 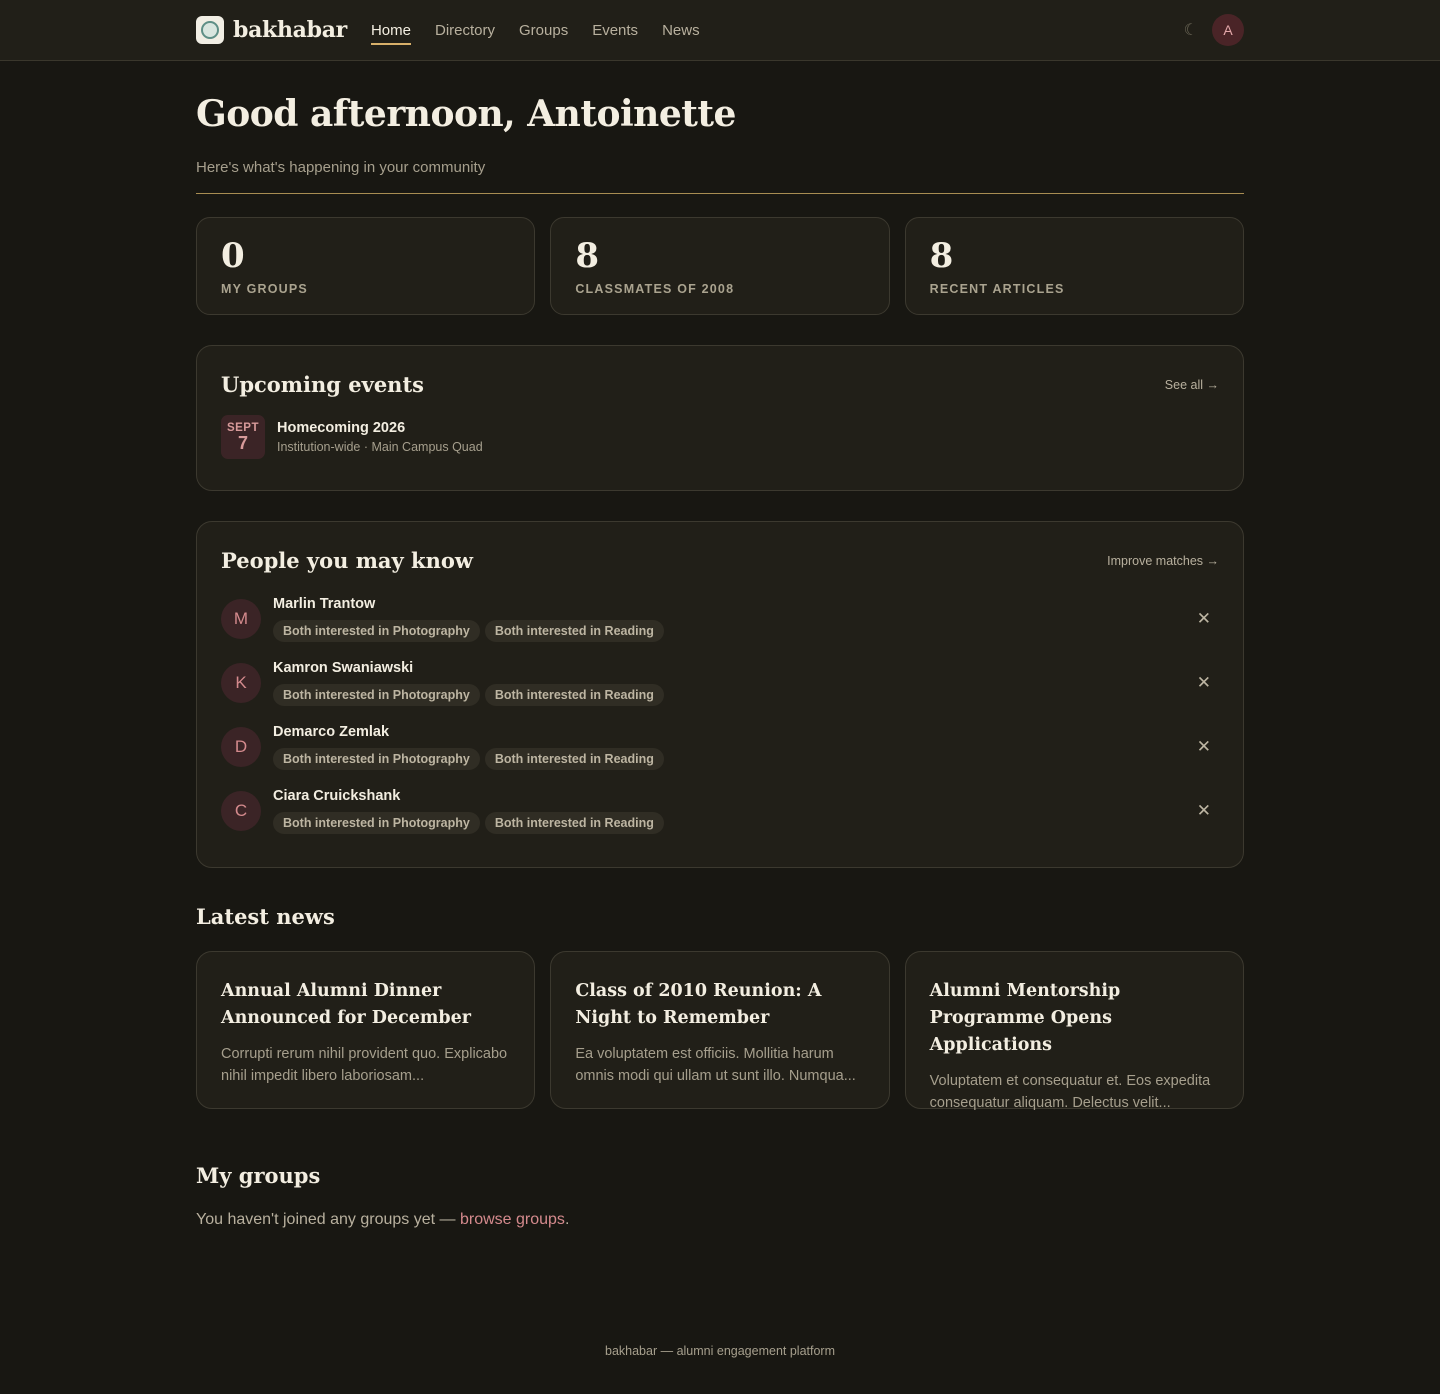 What do you see at coordinates (210, 30) in the screenshot?
I see `university-seal-icon` at bounding box center [210, 30].